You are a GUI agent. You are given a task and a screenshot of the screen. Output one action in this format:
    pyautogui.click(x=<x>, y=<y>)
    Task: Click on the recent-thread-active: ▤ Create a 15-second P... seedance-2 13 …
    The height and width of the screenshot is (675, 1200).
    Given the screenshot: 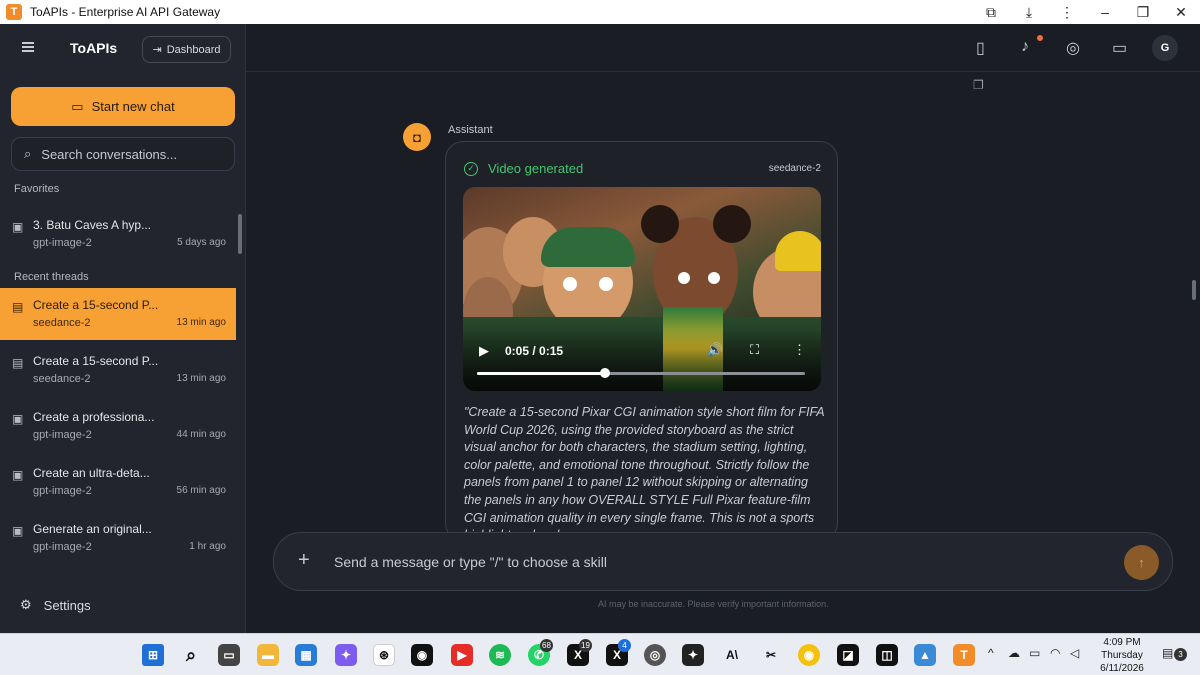 What is the action you would take?
    pyautogui.click(x=118, y=314)
    